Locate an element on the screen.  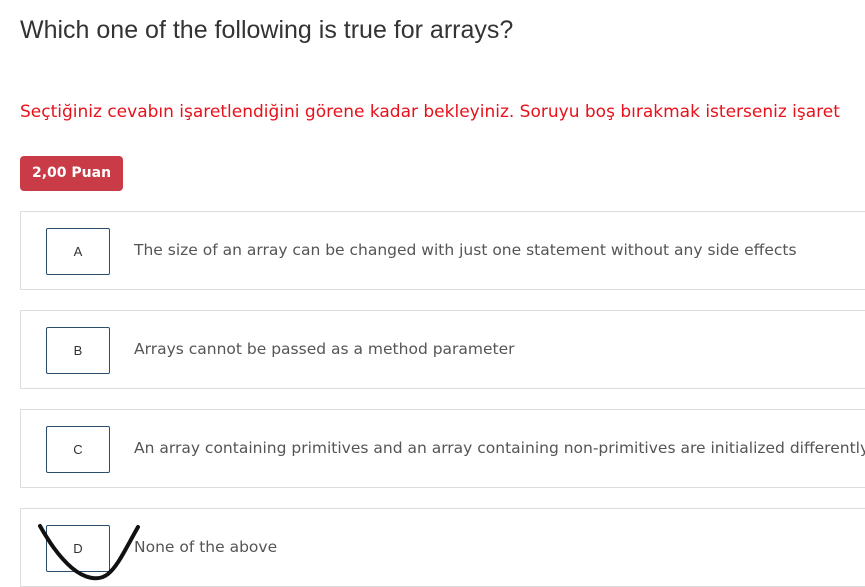
points-badge: 2,00 Puan is located at coordinates (72, 173).